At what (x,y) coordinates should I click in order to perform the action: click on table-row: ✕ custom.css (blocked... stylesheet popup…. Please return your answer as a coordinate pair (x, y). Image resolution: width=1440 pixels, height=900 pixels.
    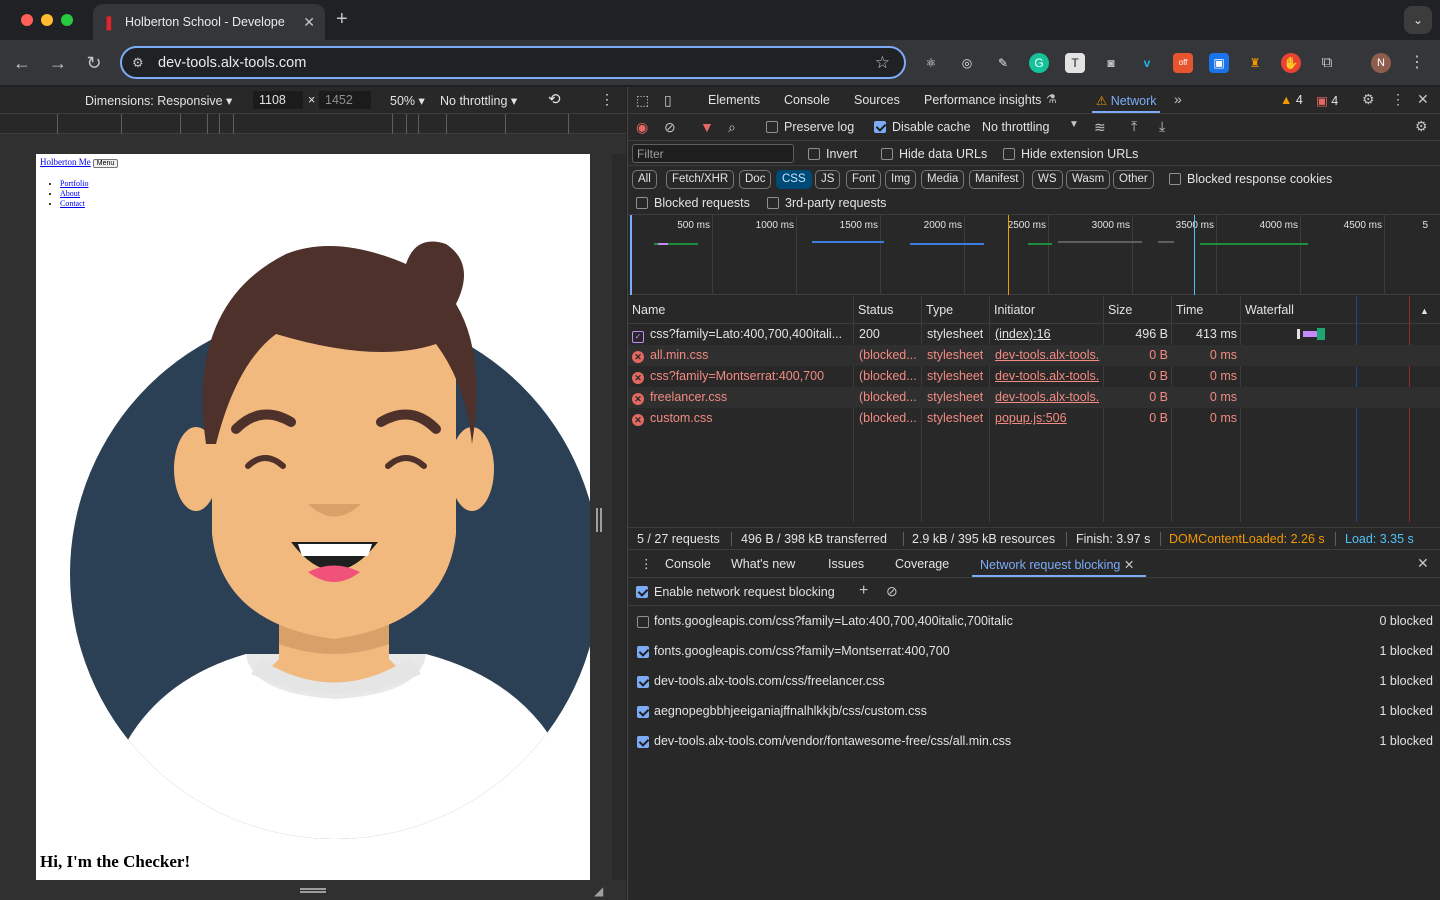
    Looking at the image, I should click on (1034, 418).